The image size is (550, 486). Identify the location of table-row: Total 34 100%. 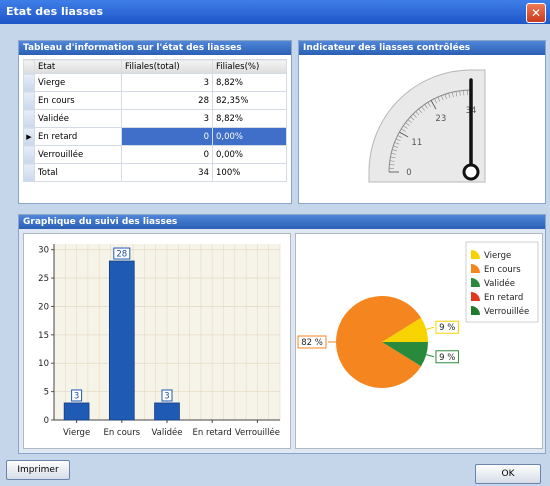
(155, 172).